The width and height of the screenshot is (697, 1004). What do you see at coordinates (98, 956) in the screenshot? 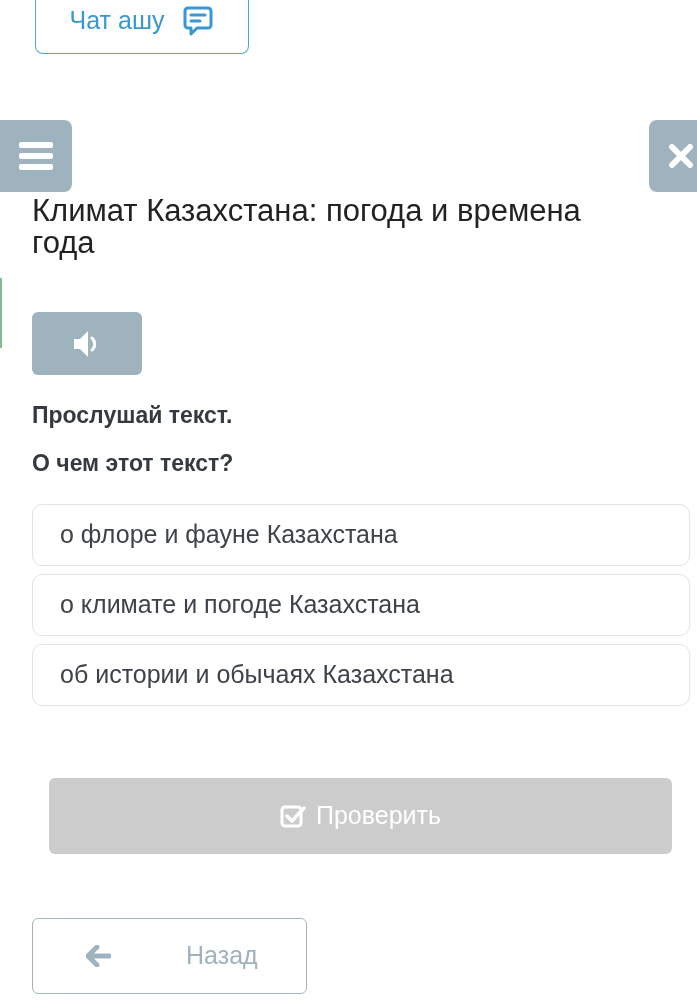
I see `arrow-left-icon` at bounding box center [98, 956].